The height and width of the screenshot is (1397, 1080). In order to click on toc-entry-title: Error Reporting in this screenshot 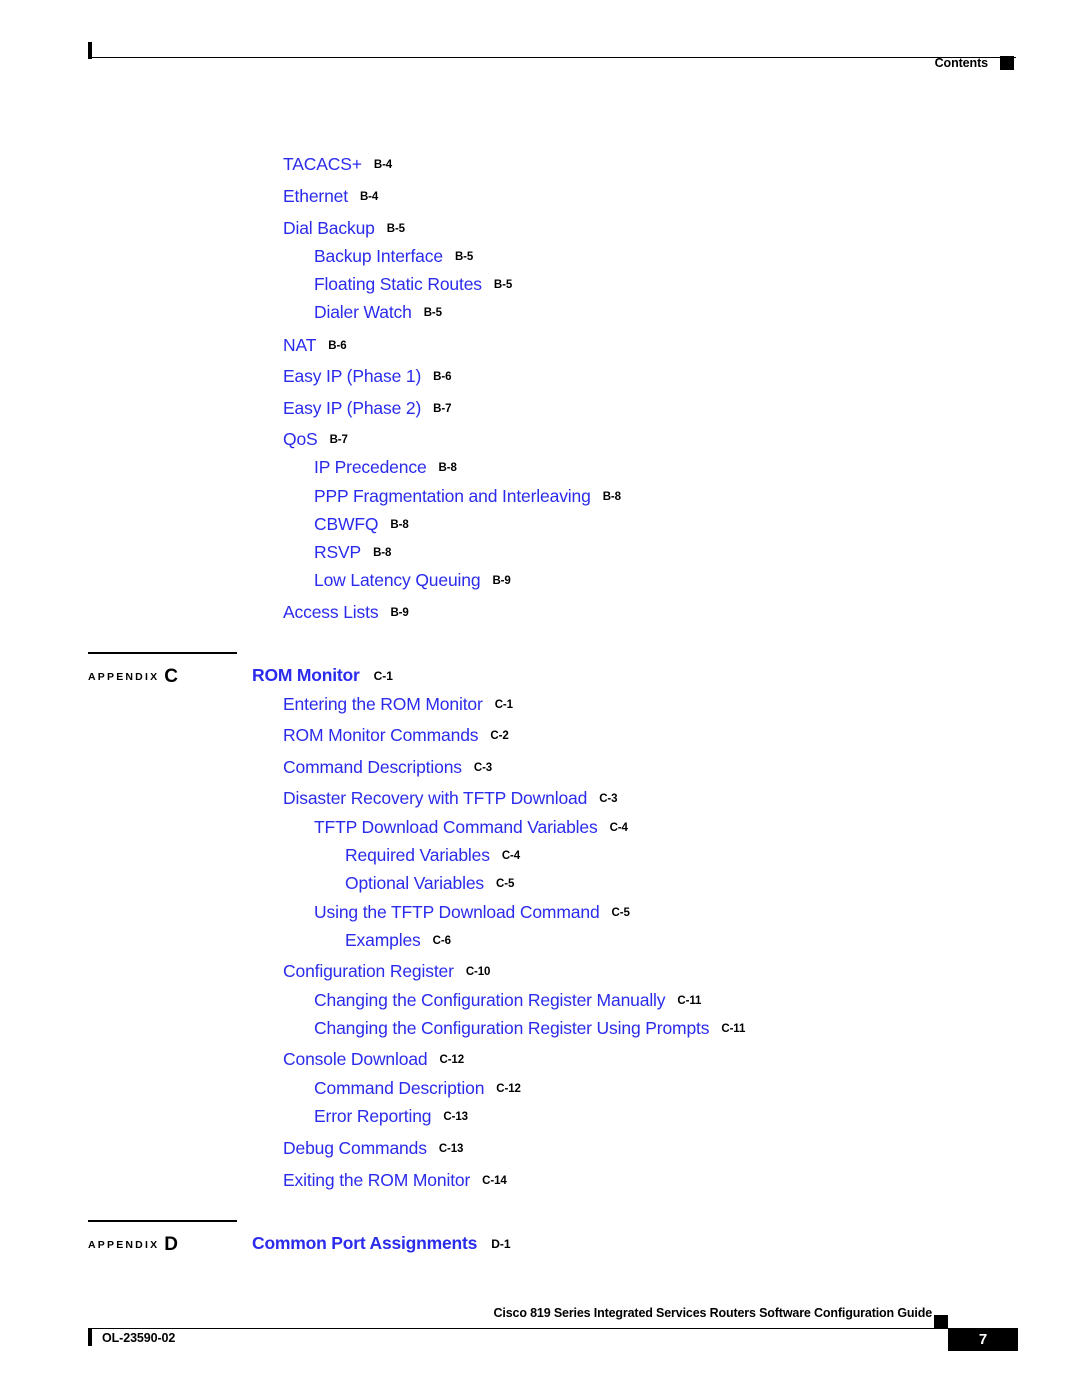, I will do `click(373, 1116)`.